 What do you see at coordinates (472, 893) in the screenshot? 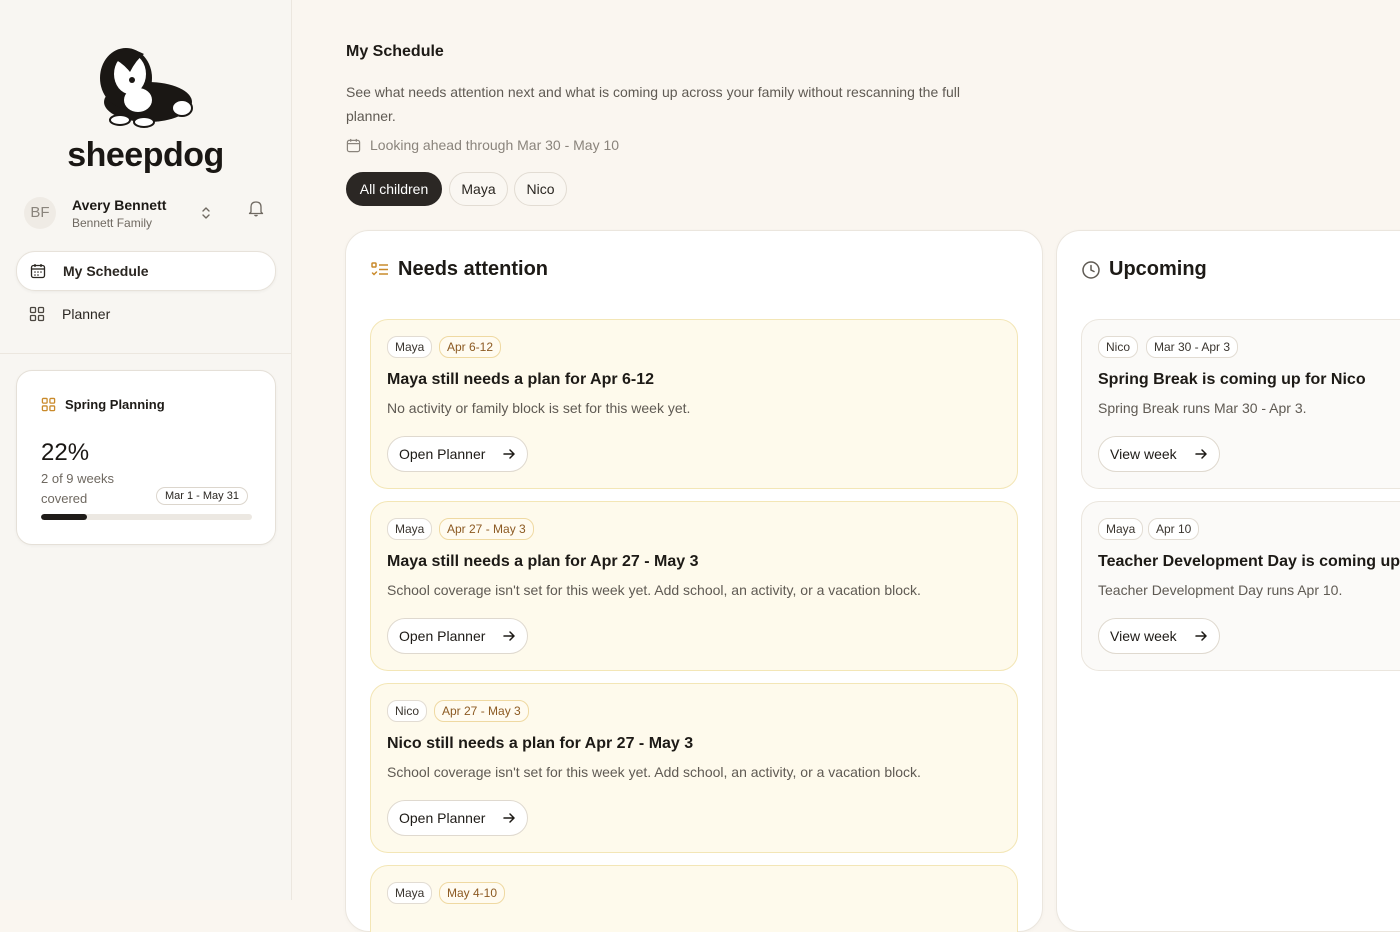
I see `date-tag: May 4-10` at bounding box center [472, 893].